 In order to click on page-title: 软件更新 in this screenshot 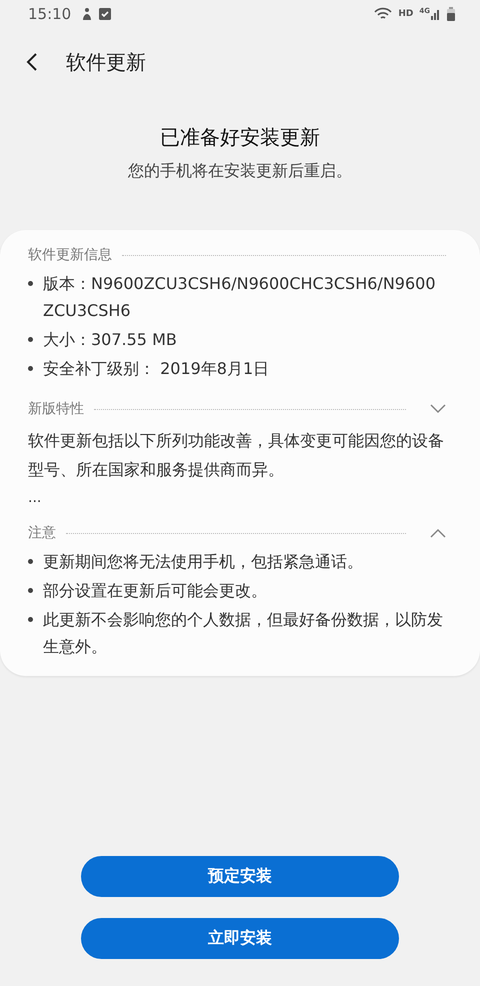, I will do `click(106, 62)`.